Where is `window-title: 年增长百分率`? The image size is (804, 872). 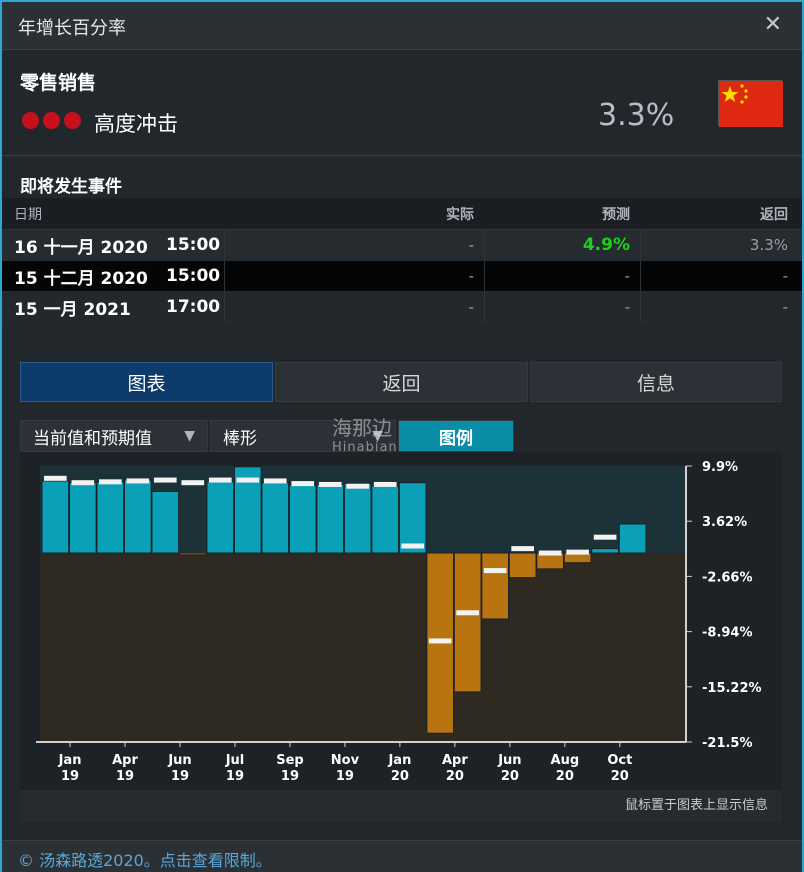 window-title: 年增长百分率 is located at coordinates (72, 28).